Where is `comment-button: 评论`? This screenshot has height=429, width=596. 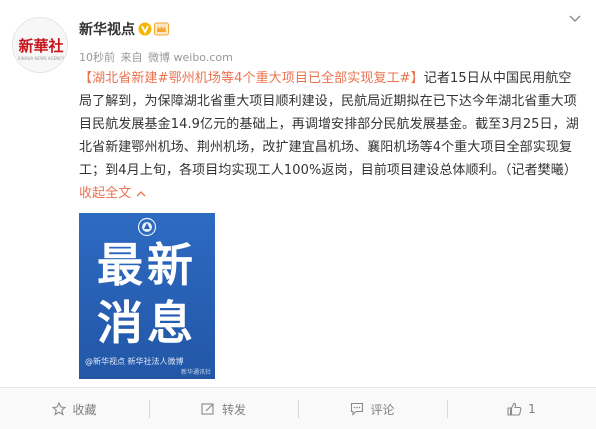
comment-button: 评论 is located at coordinates (372, 408).